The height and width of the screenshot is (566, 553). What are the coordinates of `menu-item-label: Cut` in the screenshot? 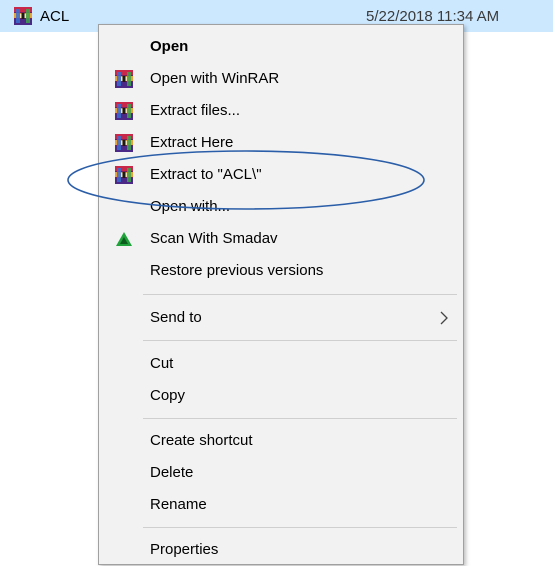 It's located at (162, 363).